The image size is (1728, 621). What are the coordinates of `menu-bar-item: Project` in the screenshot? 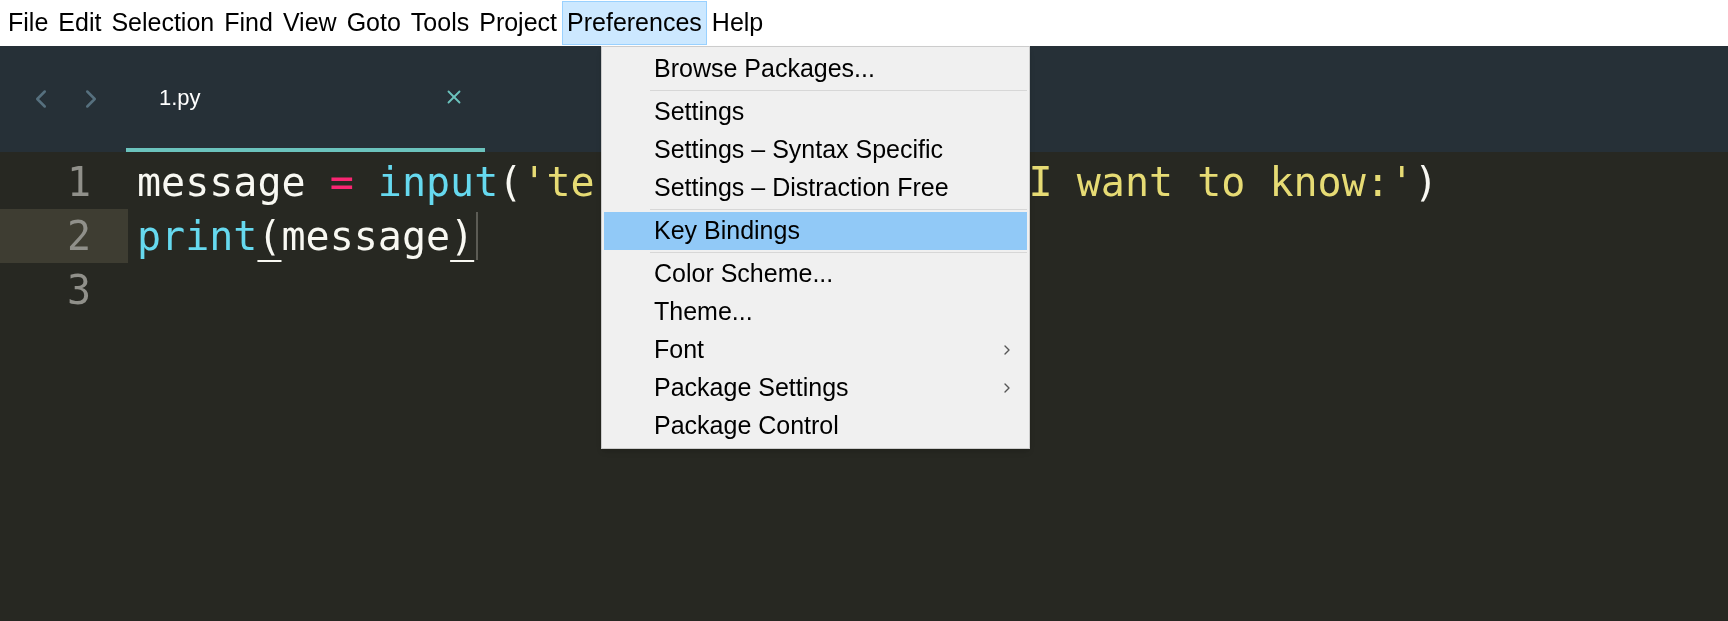 It's located at (518, 23).